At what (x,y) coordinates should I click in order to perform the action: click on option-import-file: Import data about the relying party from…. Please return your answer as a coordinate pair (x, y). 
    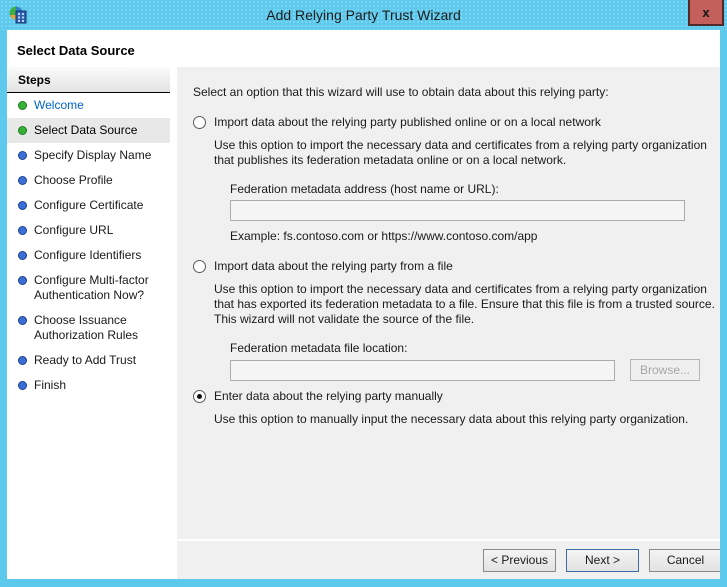
    Looking at the image, I should click on (456, 266).